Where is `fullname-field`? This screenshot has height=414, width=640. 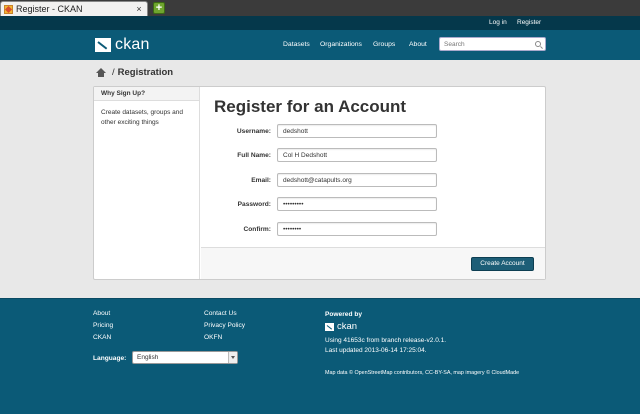 fullname-field is located at coordinates (357, 155).